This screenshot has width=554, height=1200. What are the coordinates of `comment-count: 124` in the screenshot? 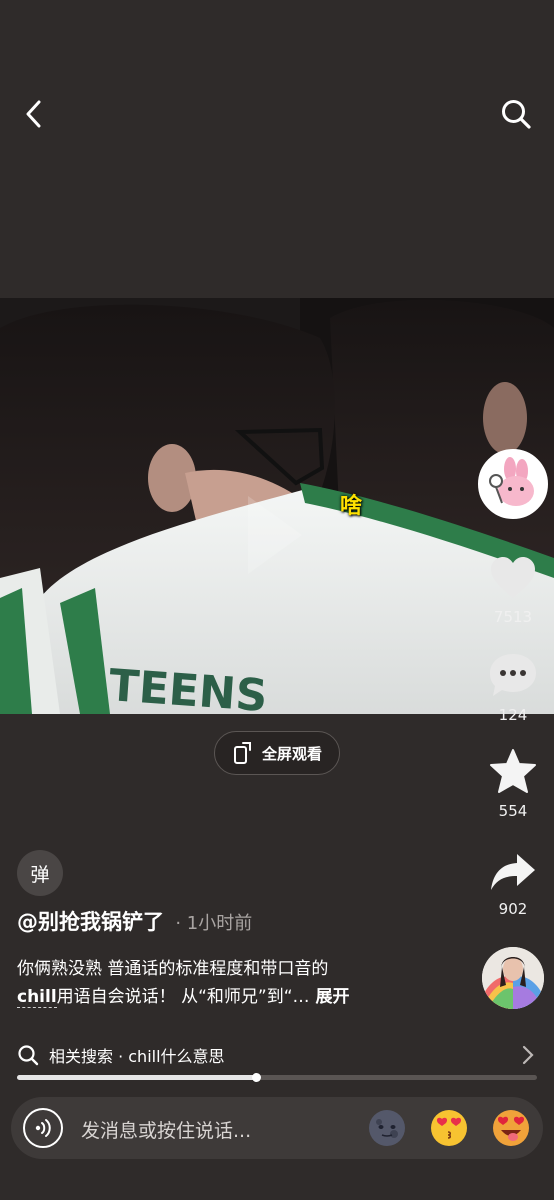 It's located at (513, 715).